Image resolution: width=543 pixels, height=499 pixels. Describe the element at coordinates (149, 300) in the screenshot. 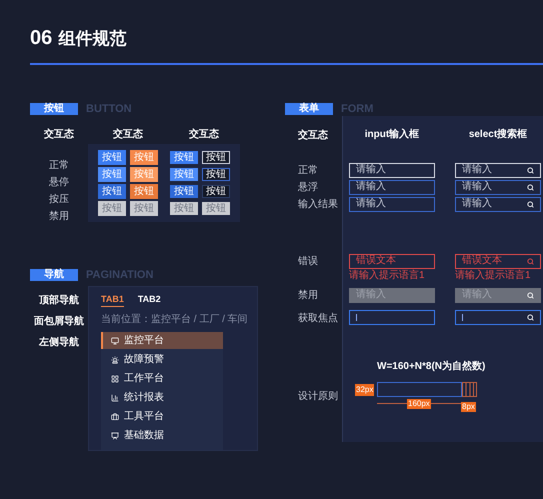

I see `tab: TAB2` at that location.